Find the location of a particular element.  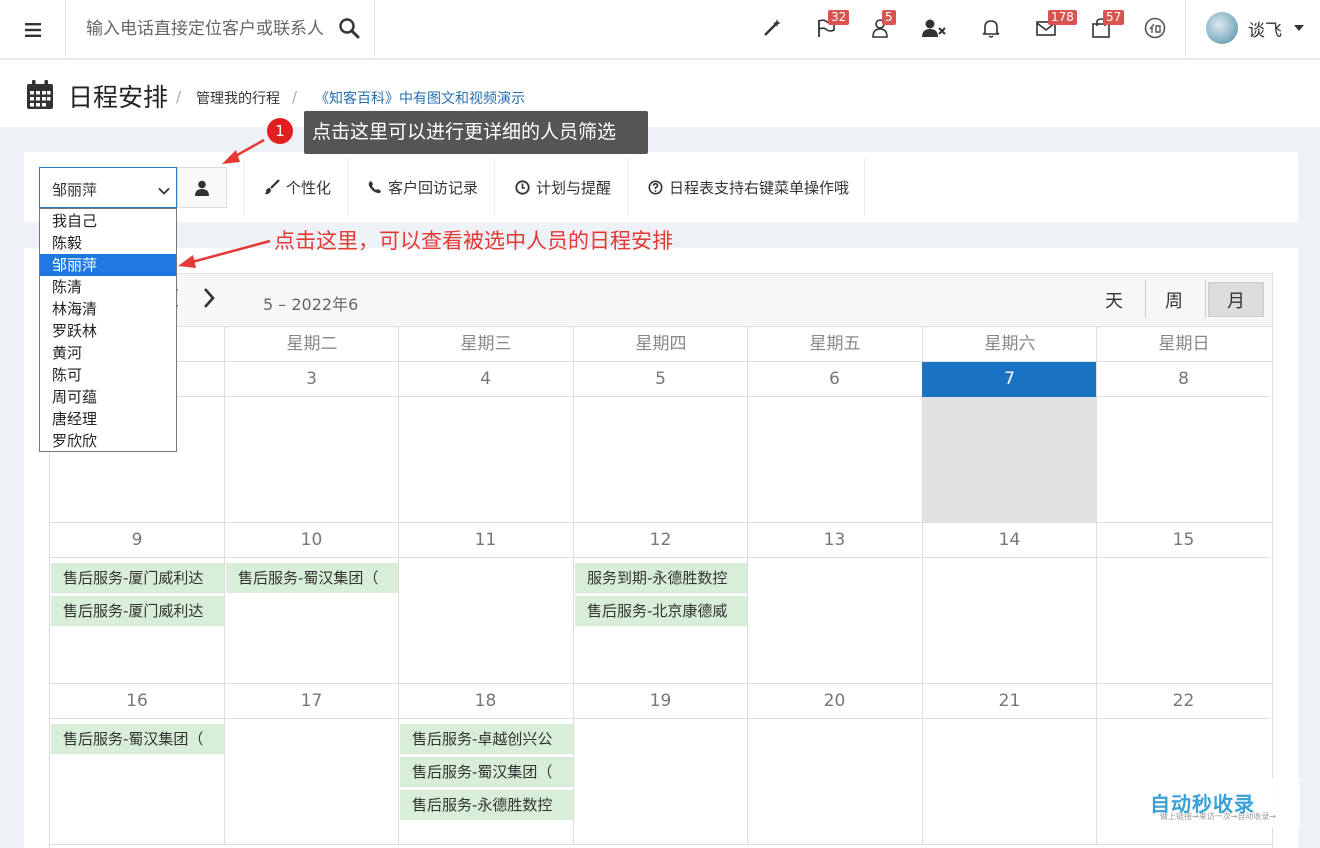

day-number: 10 is located at coordinates (311, 540).